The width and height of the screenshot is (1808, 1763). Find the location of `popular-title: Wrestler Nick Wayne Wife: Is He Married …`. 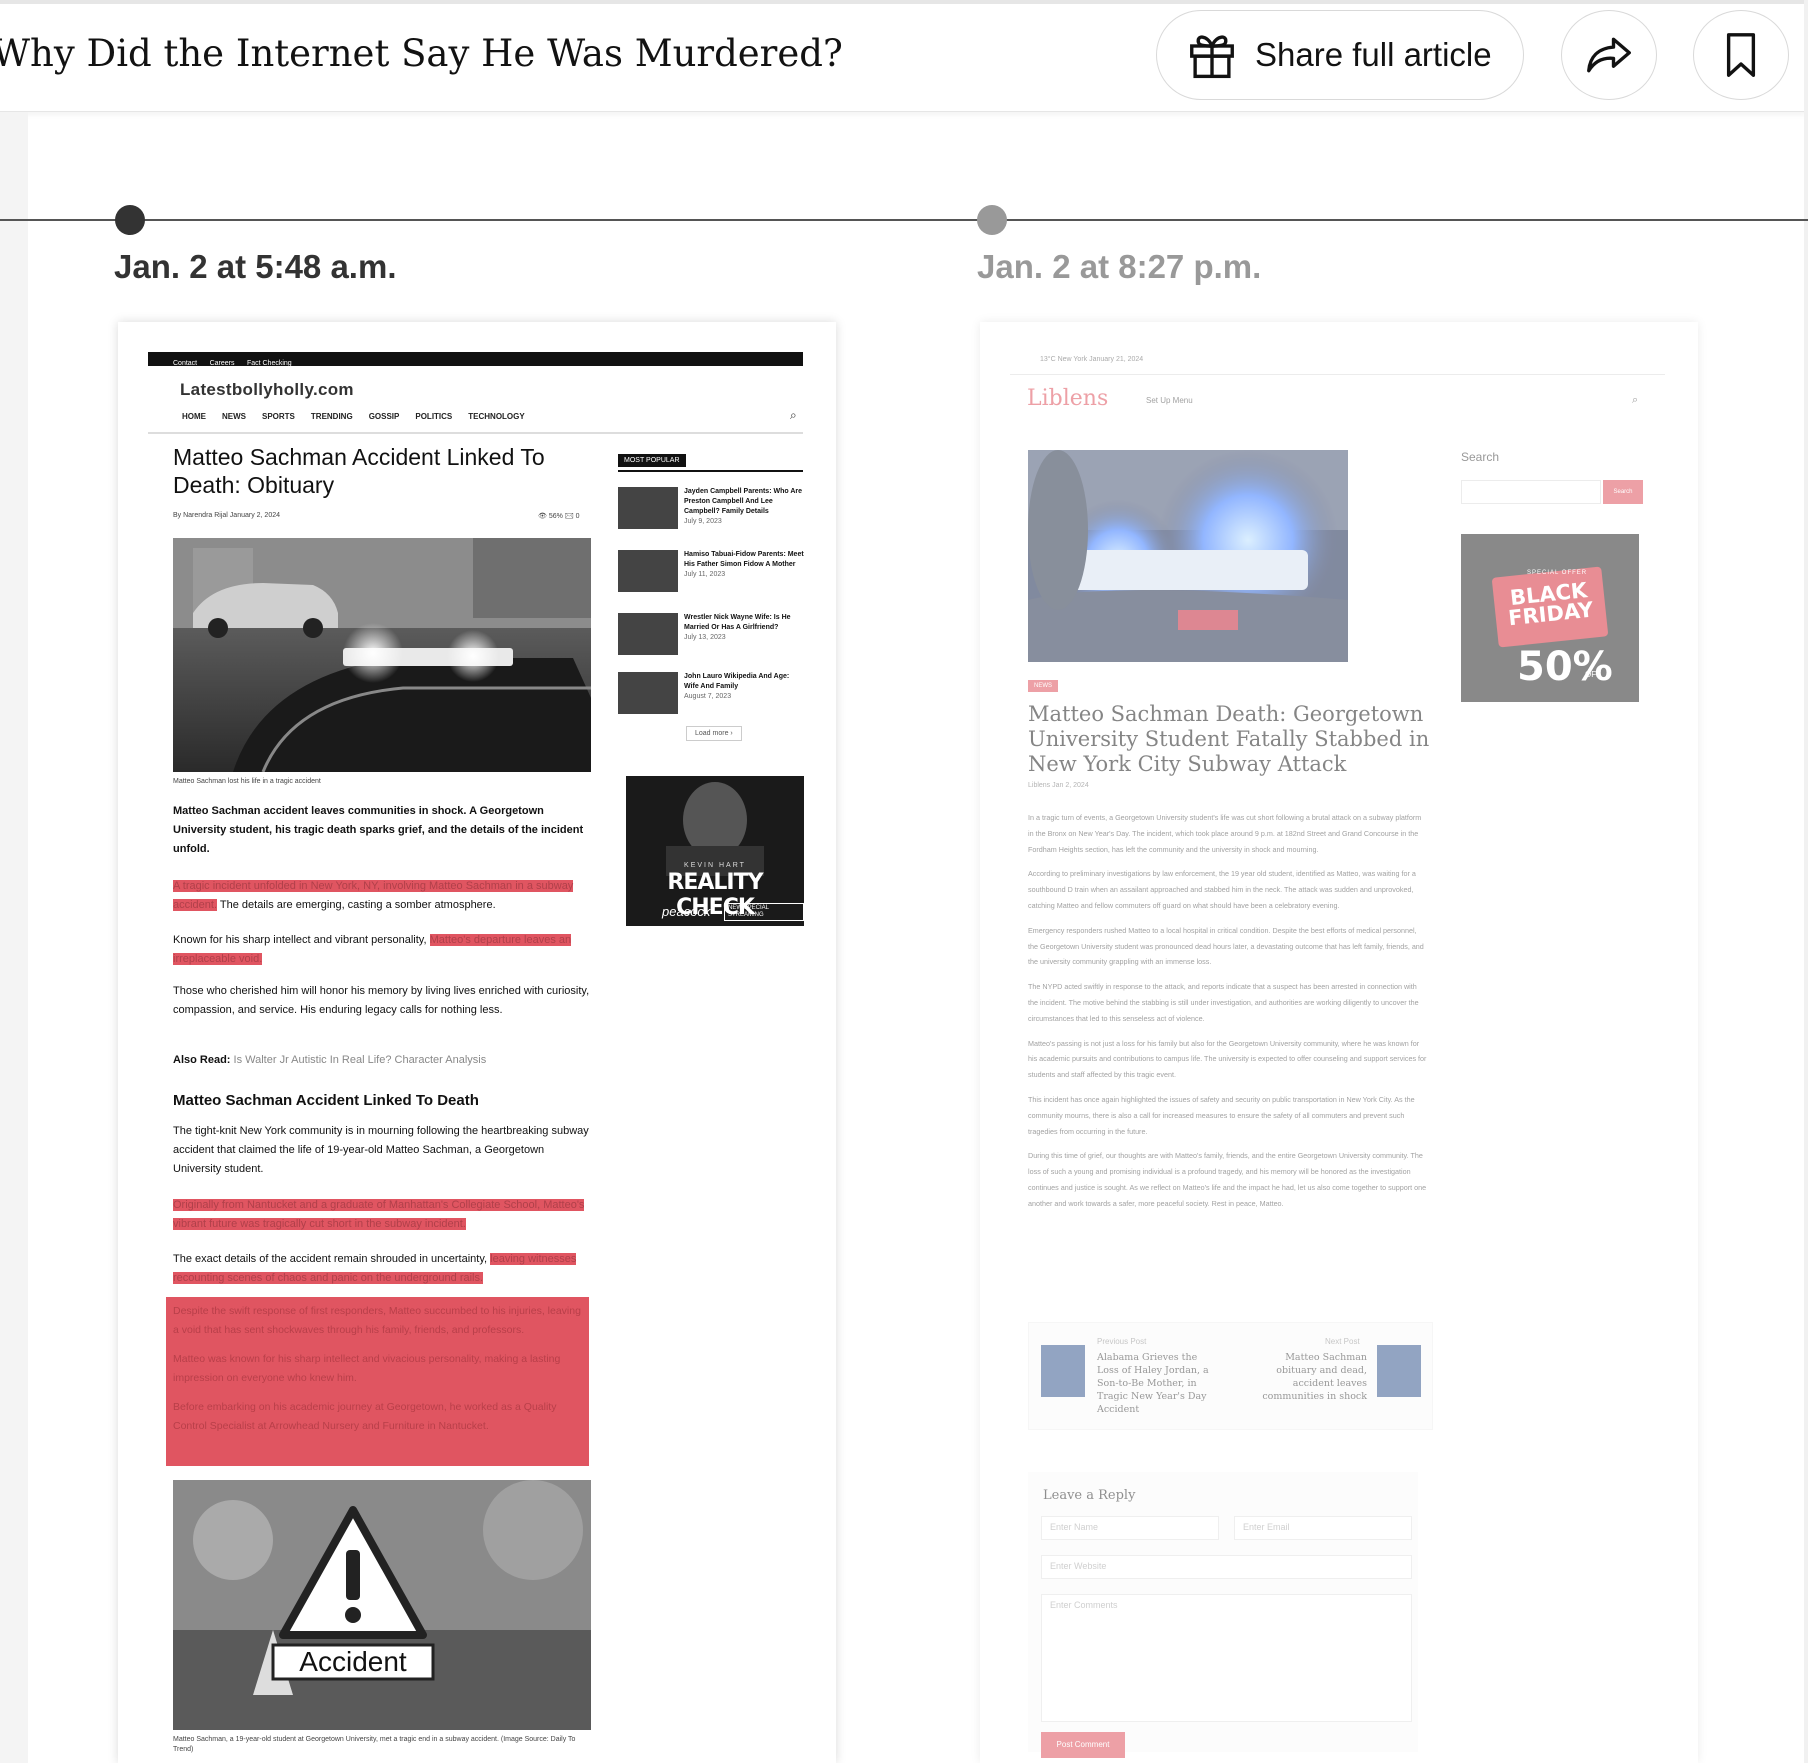

popular-title: Wrestler Nick Wayne Wife: Is He Married … is located at coordinates (737, 622).